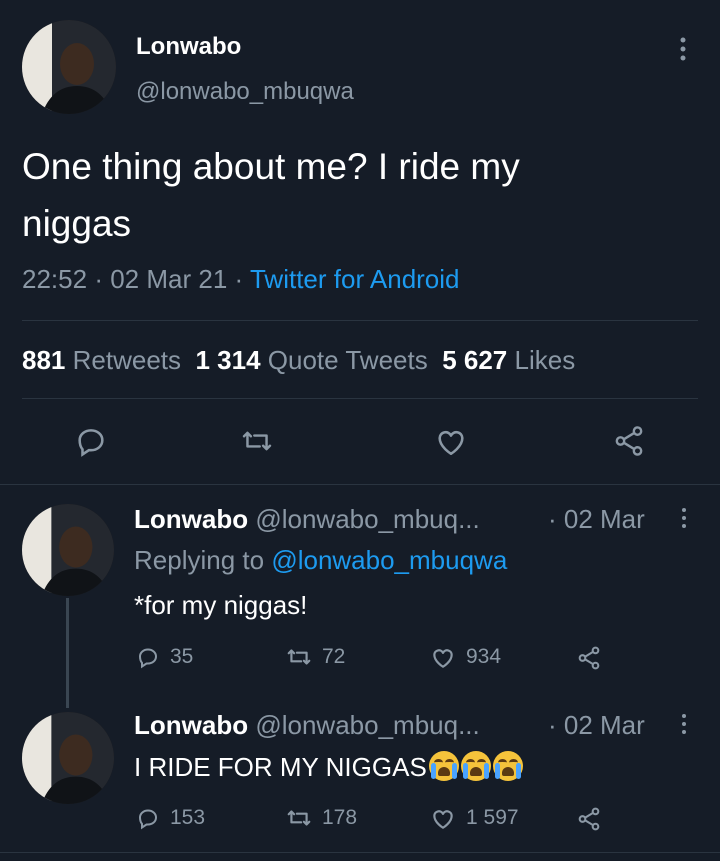 Image resolution: width=720 pixels, height=861 pixels. I want to click on replying-handle-link: @lonwabo_mbuqwa, so click(389, 560).